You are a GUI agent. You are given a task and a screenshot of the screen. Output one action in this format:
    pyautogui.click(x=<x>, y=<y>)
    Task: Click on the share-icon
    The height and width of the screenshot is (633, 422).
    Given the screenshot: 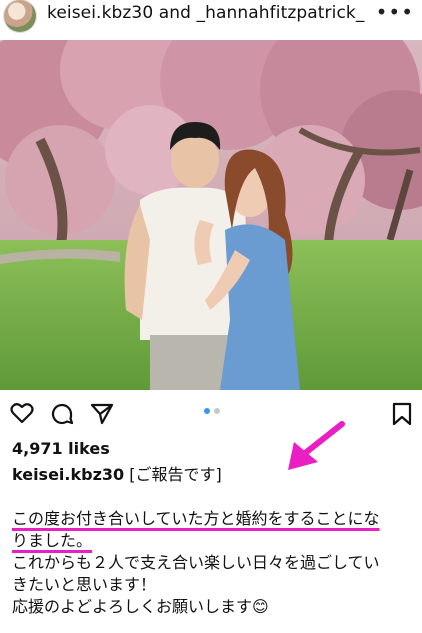 What is the action you would take?
    pyautogui.click(x=102, y=416)
    